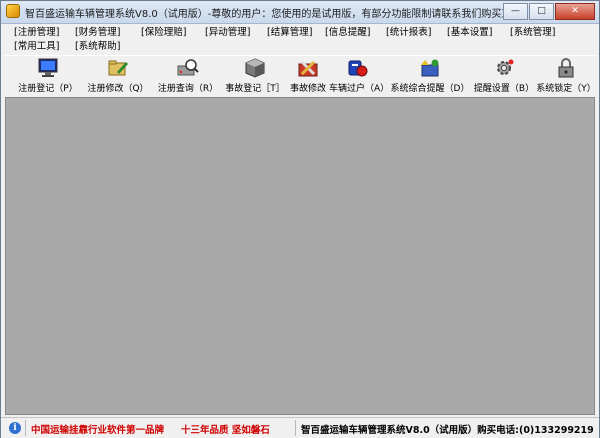 This screenshot has width=600, height=438. Describe the element at coordinates (36, 32) in the screenshot. I see `menu-register-management: [注册管理]` at that location.